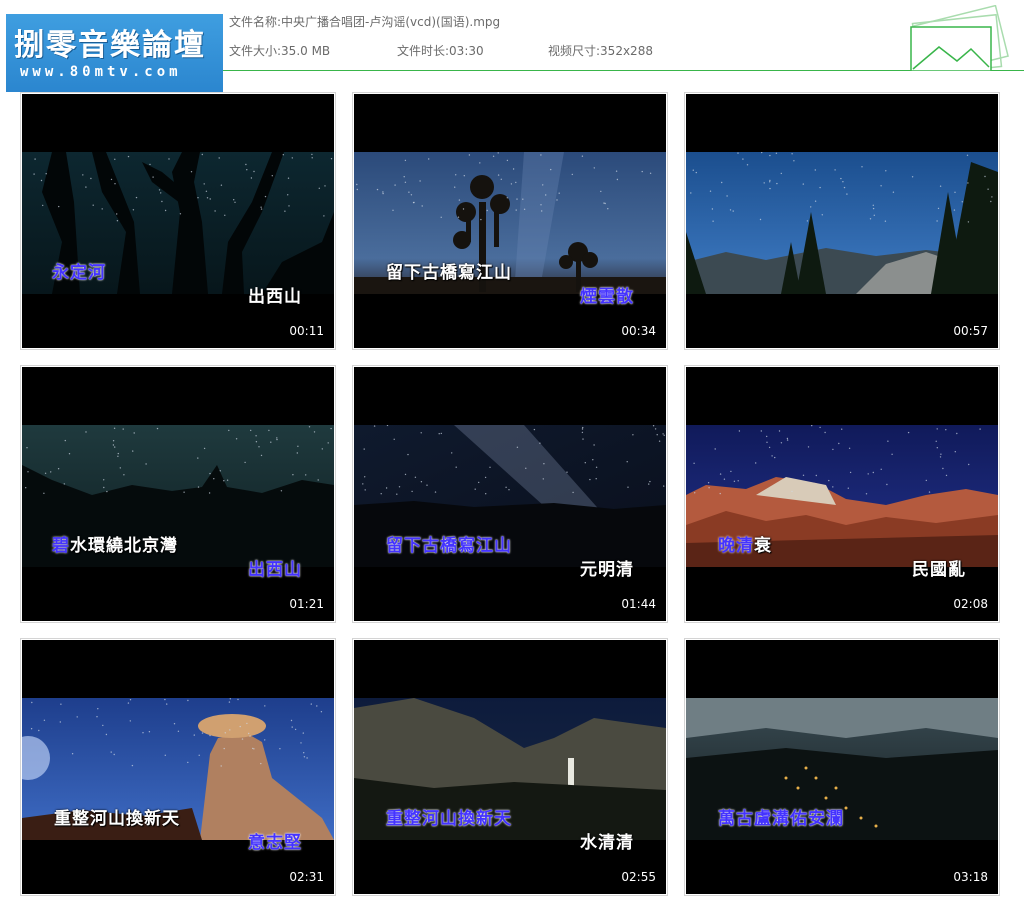 This screenshot has height=918, width=1024. What do you see at coordinates (638, 877) in the screenshot?
I see `timestamp-label: 02:55` at bounding box center [638, 877].